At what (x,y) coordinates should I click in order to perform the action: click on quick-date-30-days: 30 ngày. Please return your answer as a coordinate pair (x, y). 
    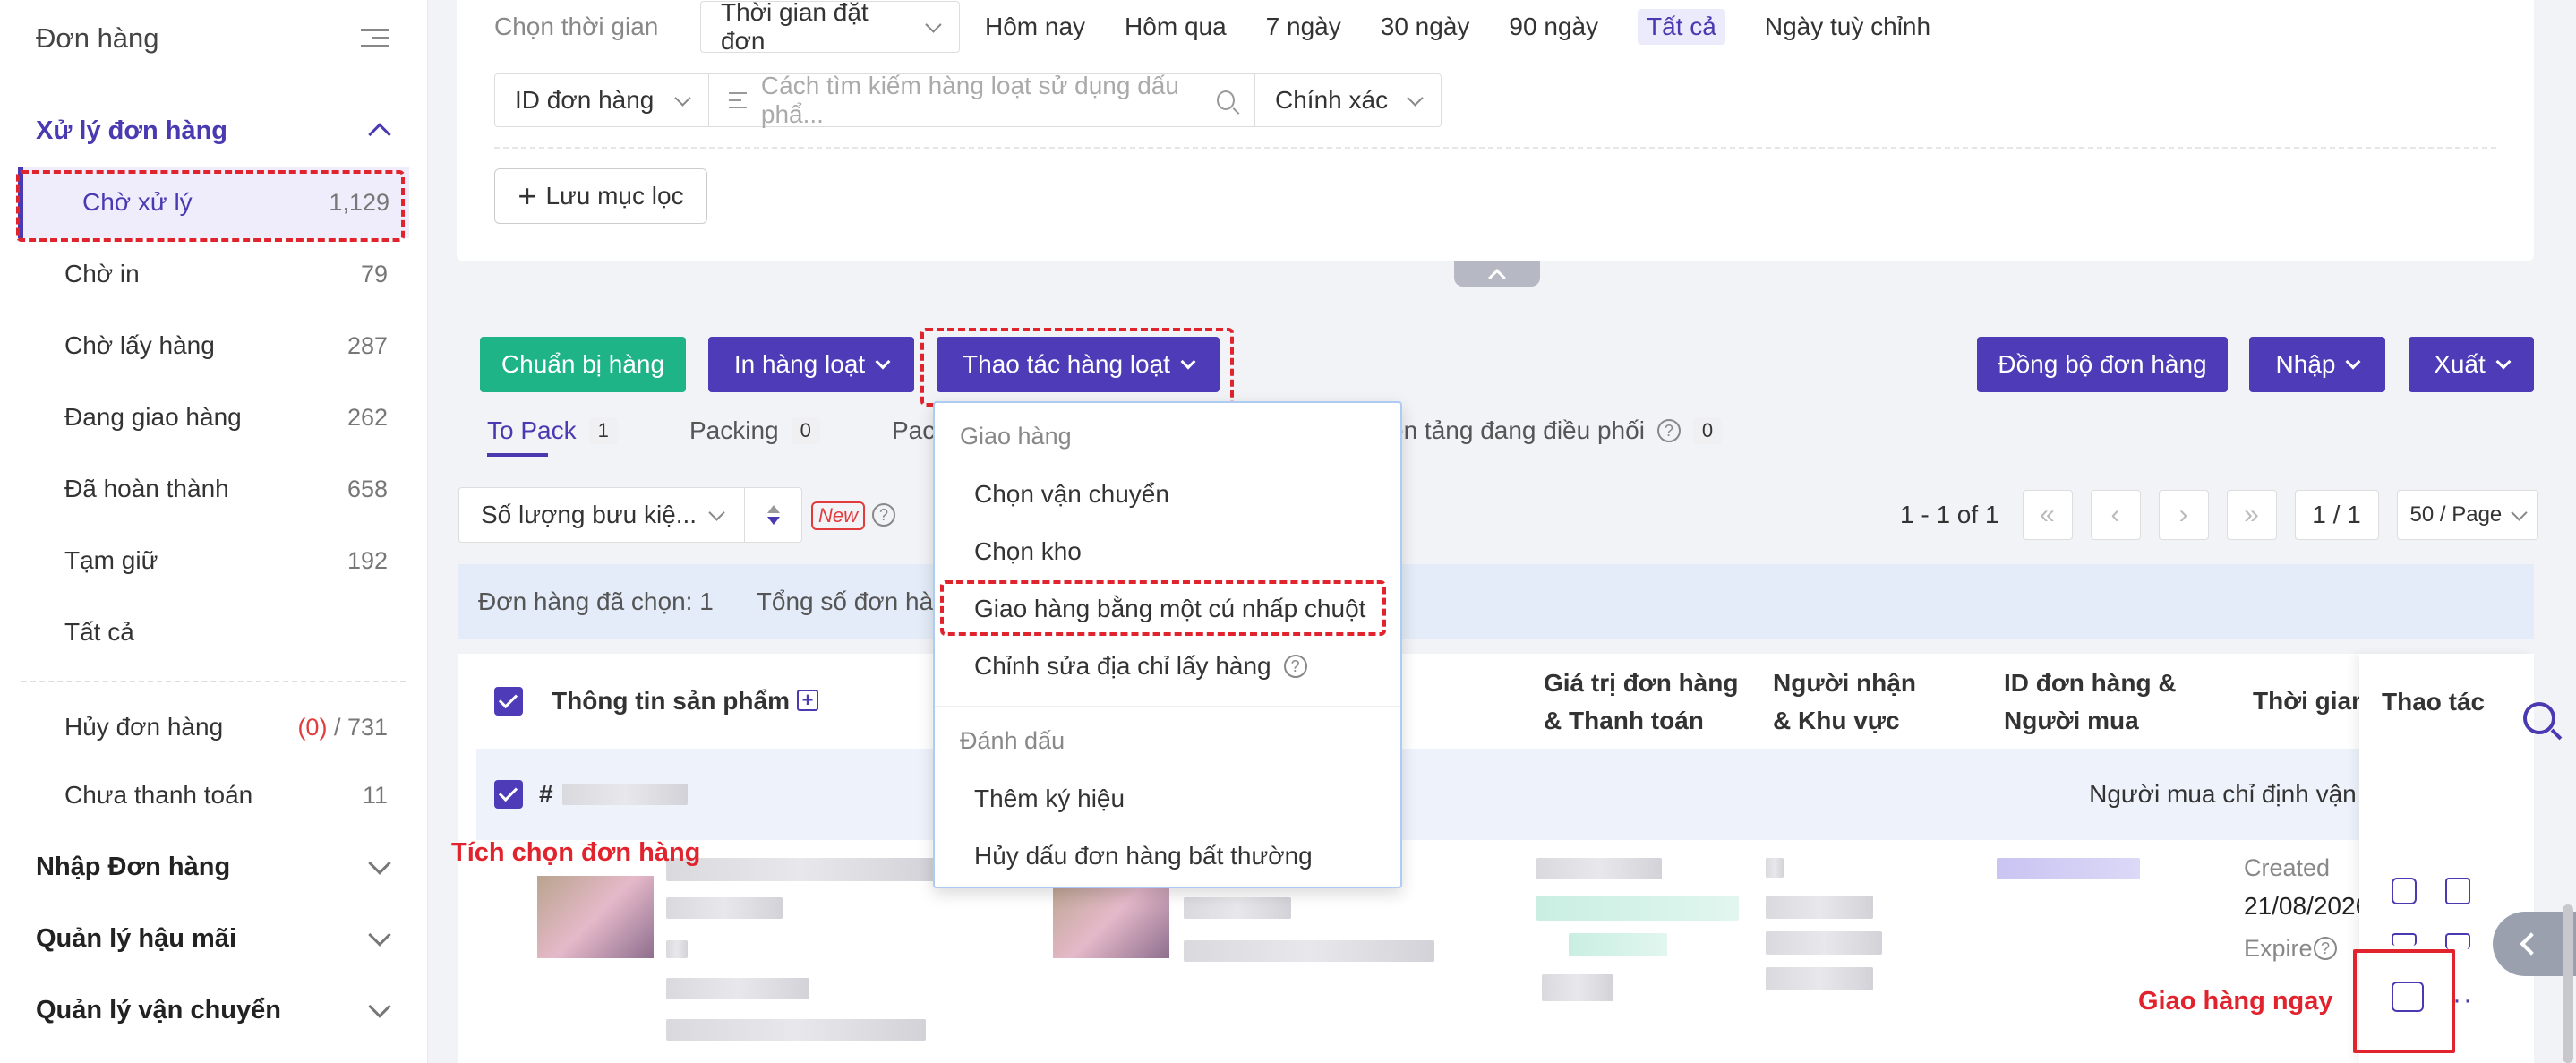
    Looking at the image, I should click on (1425, 27).